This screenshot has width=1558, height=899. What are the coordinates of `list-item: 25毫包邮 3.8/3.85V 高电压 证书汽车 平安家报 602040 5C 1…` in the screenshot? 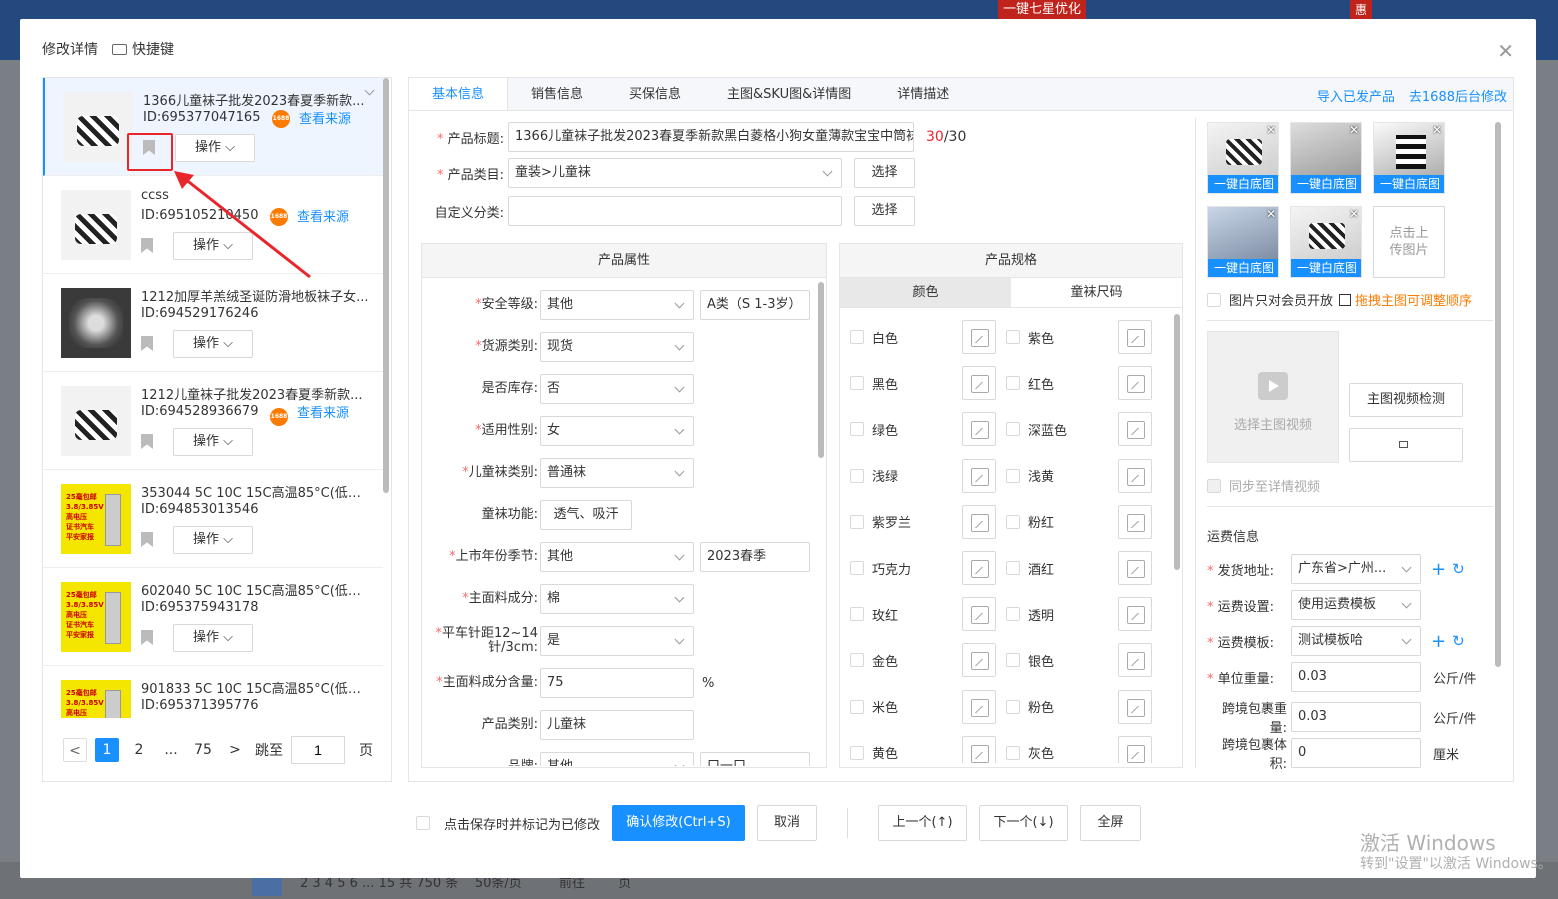 It's located at (213, 617).